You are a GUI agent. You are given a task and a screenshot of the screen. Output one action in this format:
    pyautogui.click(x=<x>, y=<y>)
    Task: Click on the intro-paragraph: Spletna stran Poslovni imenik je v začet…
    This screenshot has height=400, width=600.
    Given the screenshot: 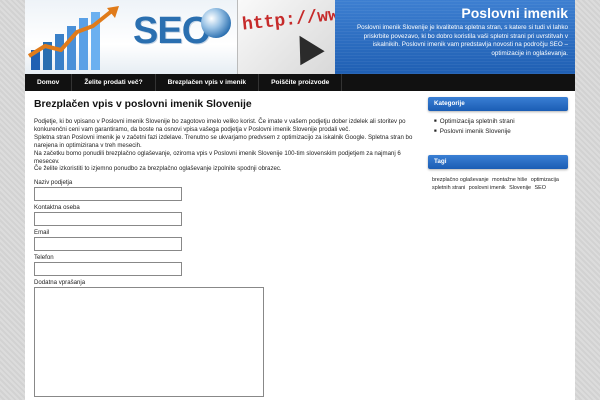 What is the action you would take?
    pyautogui.click(x=223, y=141)
    